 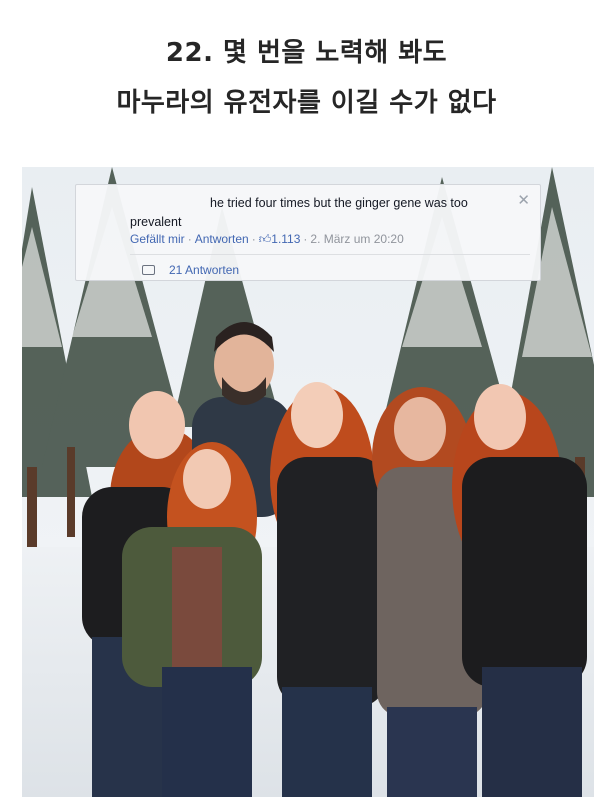 What do you see at coordinates (330, 254) in the screenshot?
I see `divider` at bounding box center [330, 254].